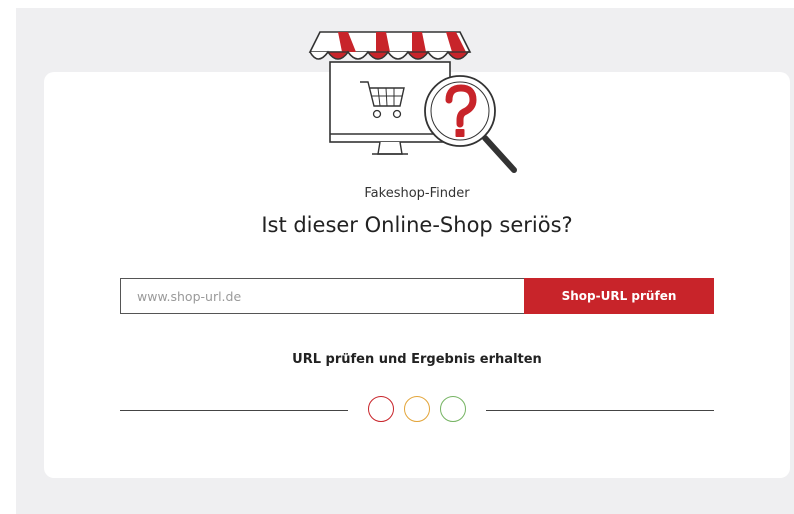 The width and height of the screenshot is (794, 514). What do you see at coordinates (417, 409) in the screenshot?
I see `traffic-light-yellow-icon` at bounding box center [417, 409].